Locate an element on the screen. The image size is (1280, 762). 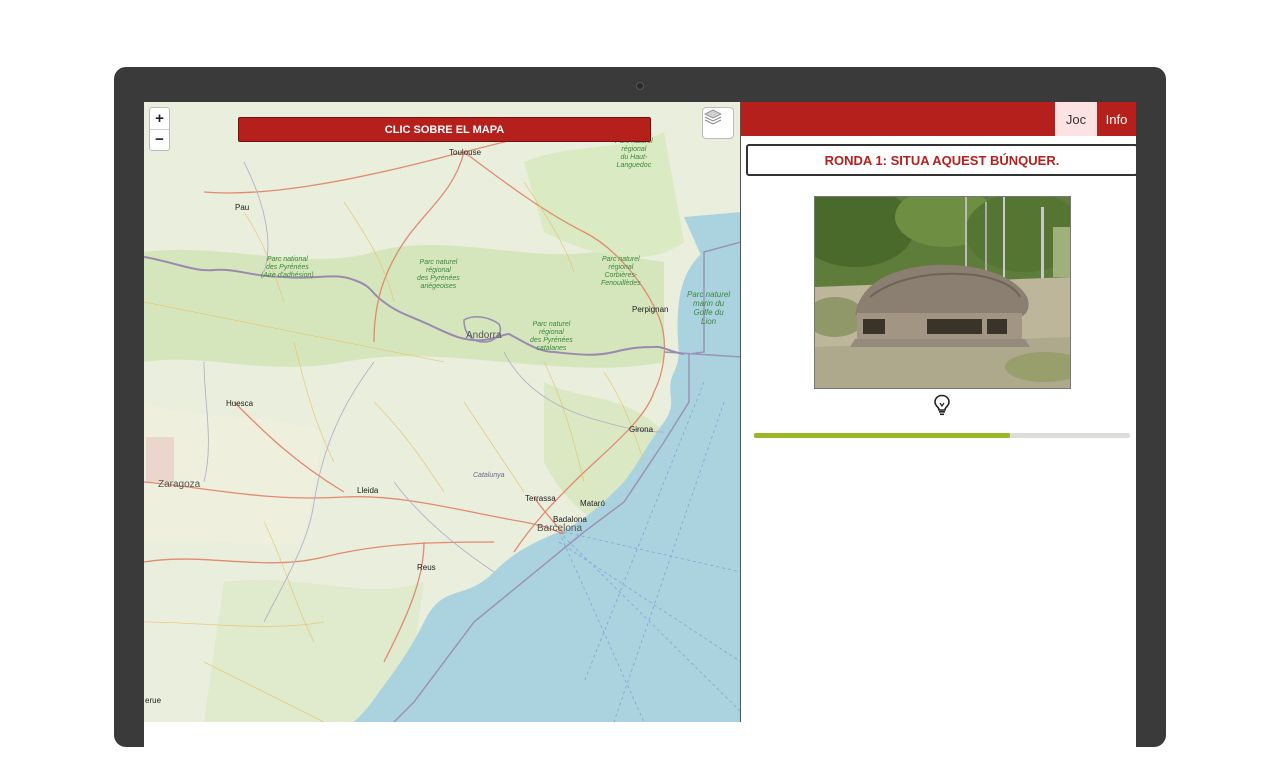
label-barcelona: Barcelona is located at coordinates (560, 528).